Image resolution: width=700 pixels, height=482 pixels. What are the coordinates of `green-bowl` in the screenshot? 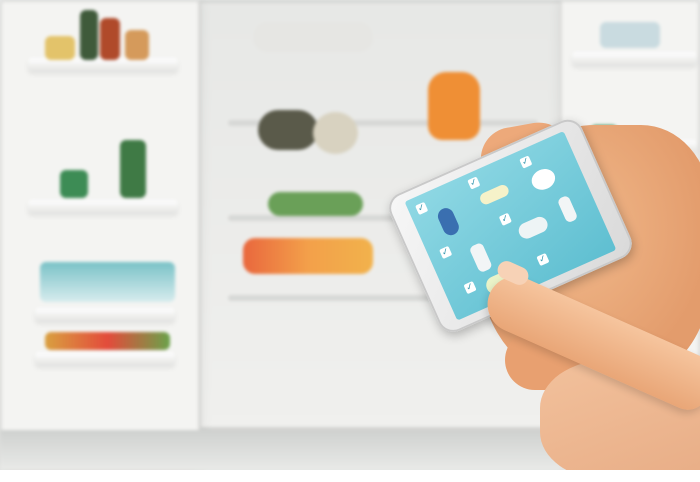 It's located at (315, 204).